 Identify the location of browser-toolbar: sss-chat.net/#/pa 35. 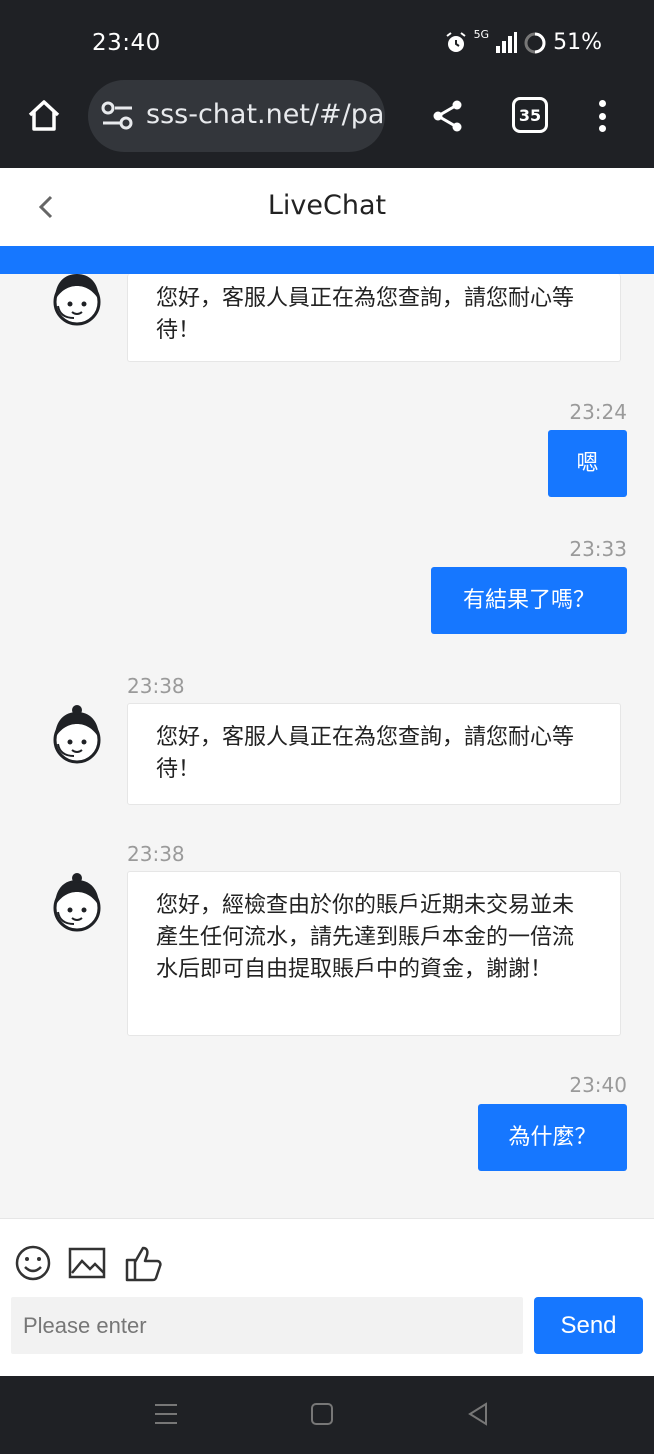
(327, 124).